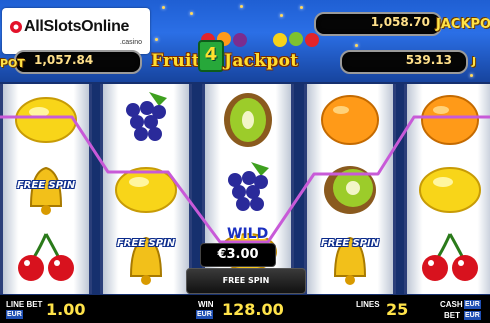 This screenshot has width=490, height=323. Describe the element at coordinates (12, 63) in the screenshot. I see `jackpot-badge-left: POT` at that location.